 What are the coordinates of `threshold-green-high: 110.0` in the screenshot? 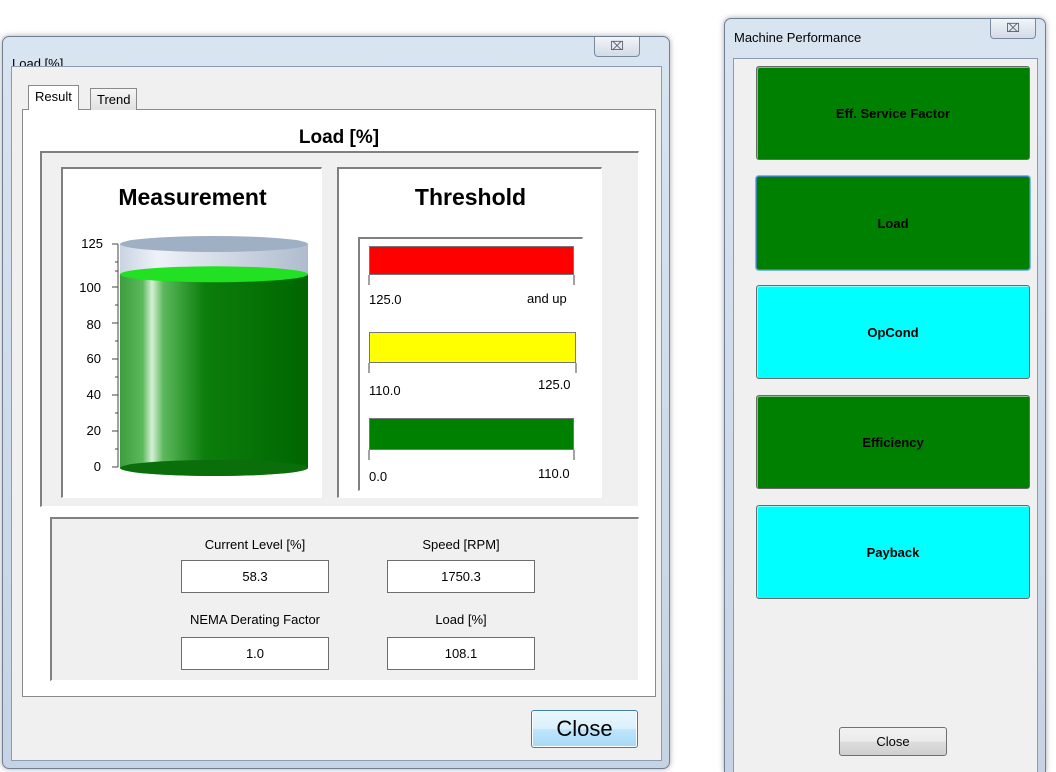 It's located at (554, 473).